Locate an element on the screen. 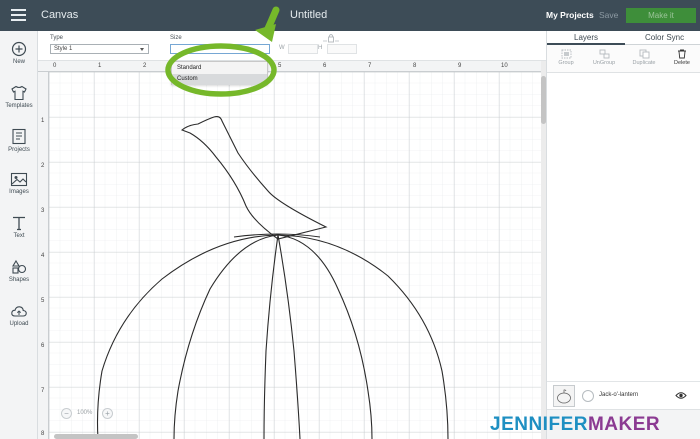  brand-part-2: MAKER is located at coordinates (624, 424).